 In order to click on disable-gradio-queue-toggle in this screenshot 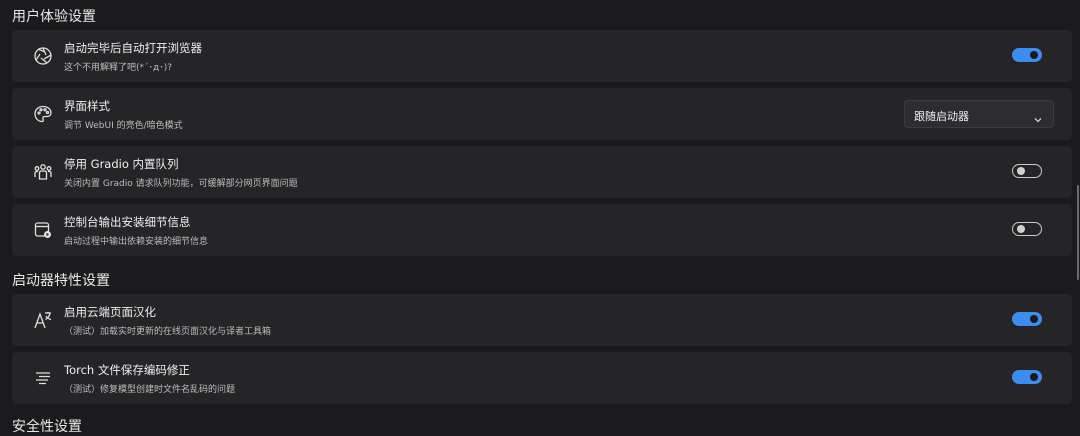, I will do `click(1027, 171)`.